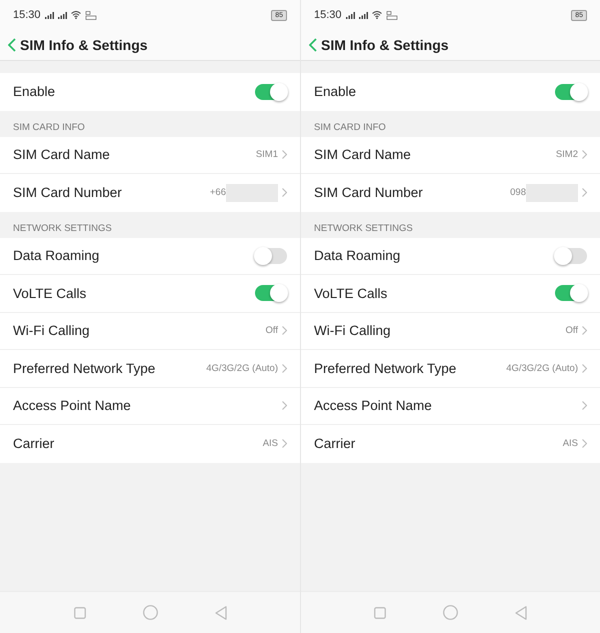  I want to click on row-value: 098, so click(518, 192).